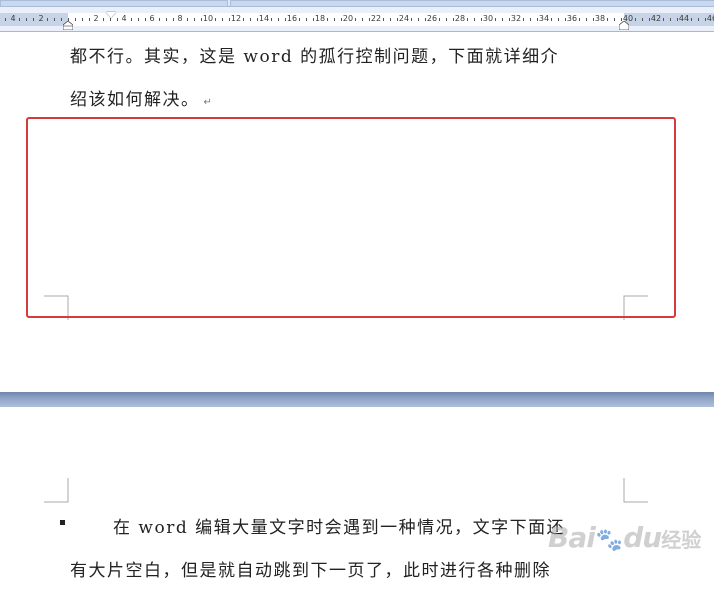  What do you see at coordinates (310, 568) in the screenshot?
I see `body-text-line: 有大片空白，但是就自动跳到下一页了，此时进行各种删除` at bounding box center [310, 568].